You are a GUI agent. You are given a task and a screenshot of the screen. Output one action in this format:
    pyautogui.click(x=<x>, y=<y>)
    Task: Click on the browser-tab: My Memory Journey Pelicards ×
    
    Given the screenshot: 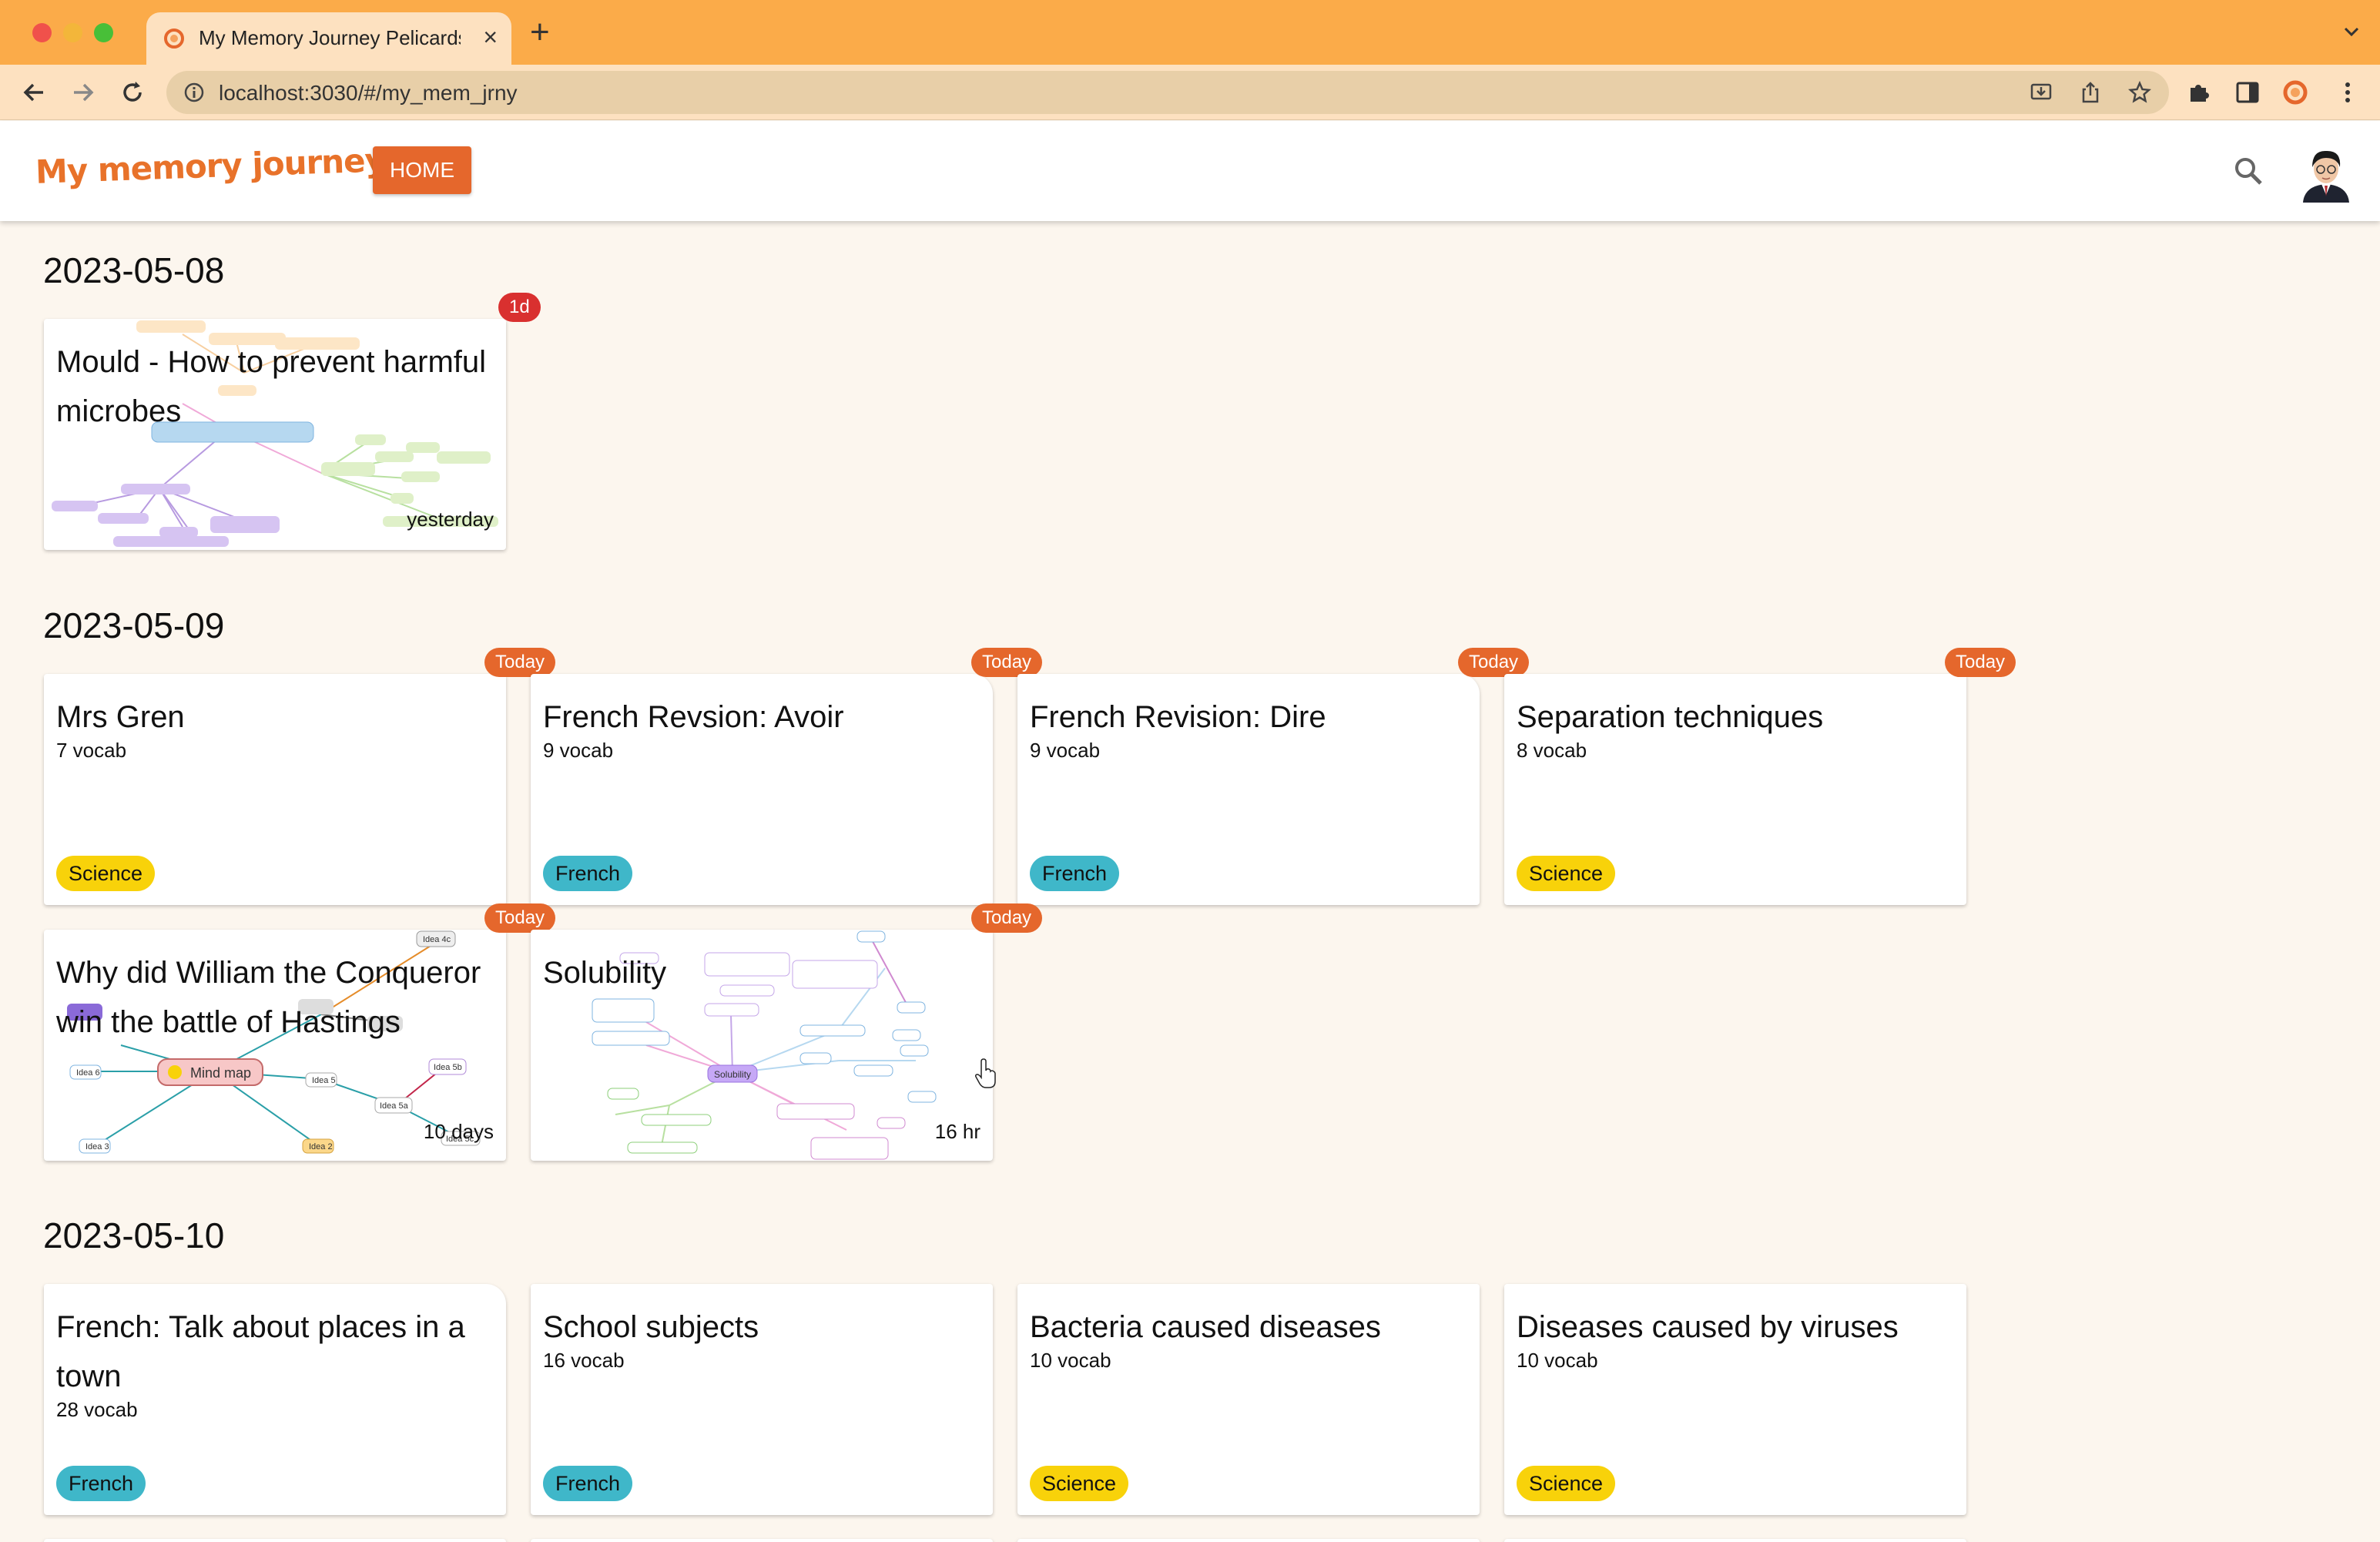 What is the action you would take?
    pyautogui.click(x=328, y=39)
    